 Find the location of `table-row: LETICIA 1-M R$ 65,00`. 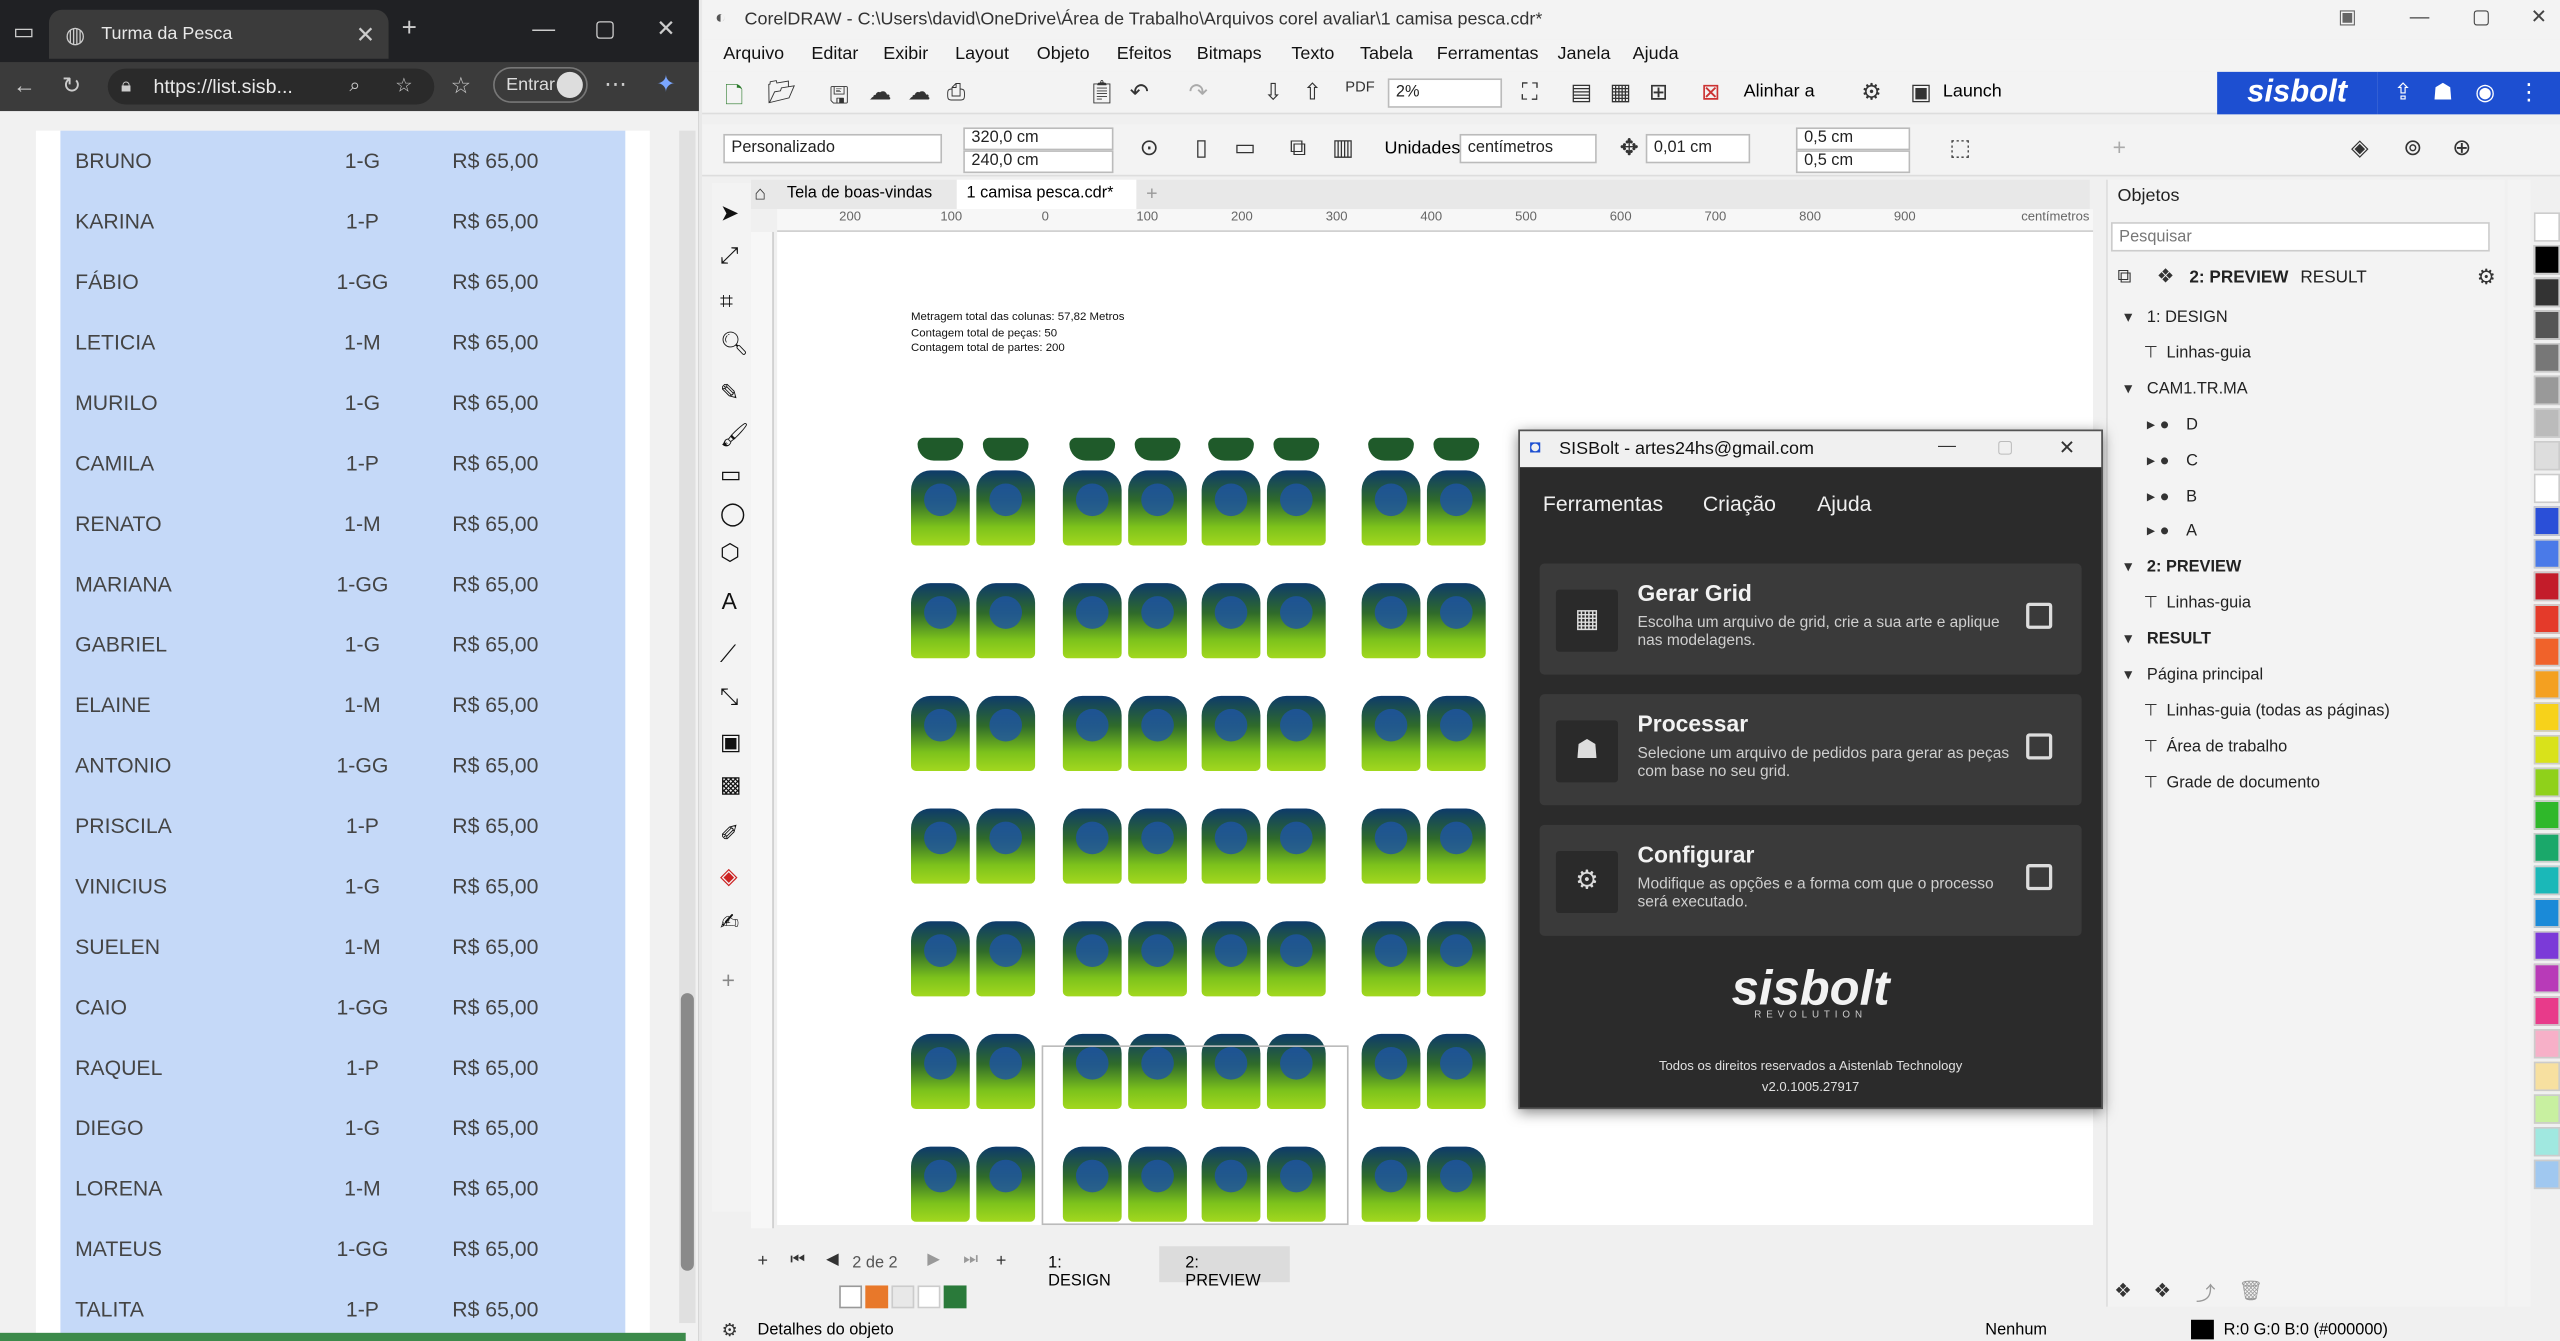

table-row: LETICIA 1-M R$ 65,00 is located at coordinates (342, 342).